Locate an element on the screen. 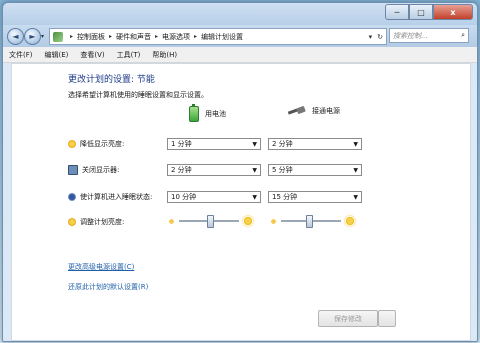 Image resolution: width=480 pixels, height=343 pixels. brightness-plugged-slider is located at coordinates (312, 221).